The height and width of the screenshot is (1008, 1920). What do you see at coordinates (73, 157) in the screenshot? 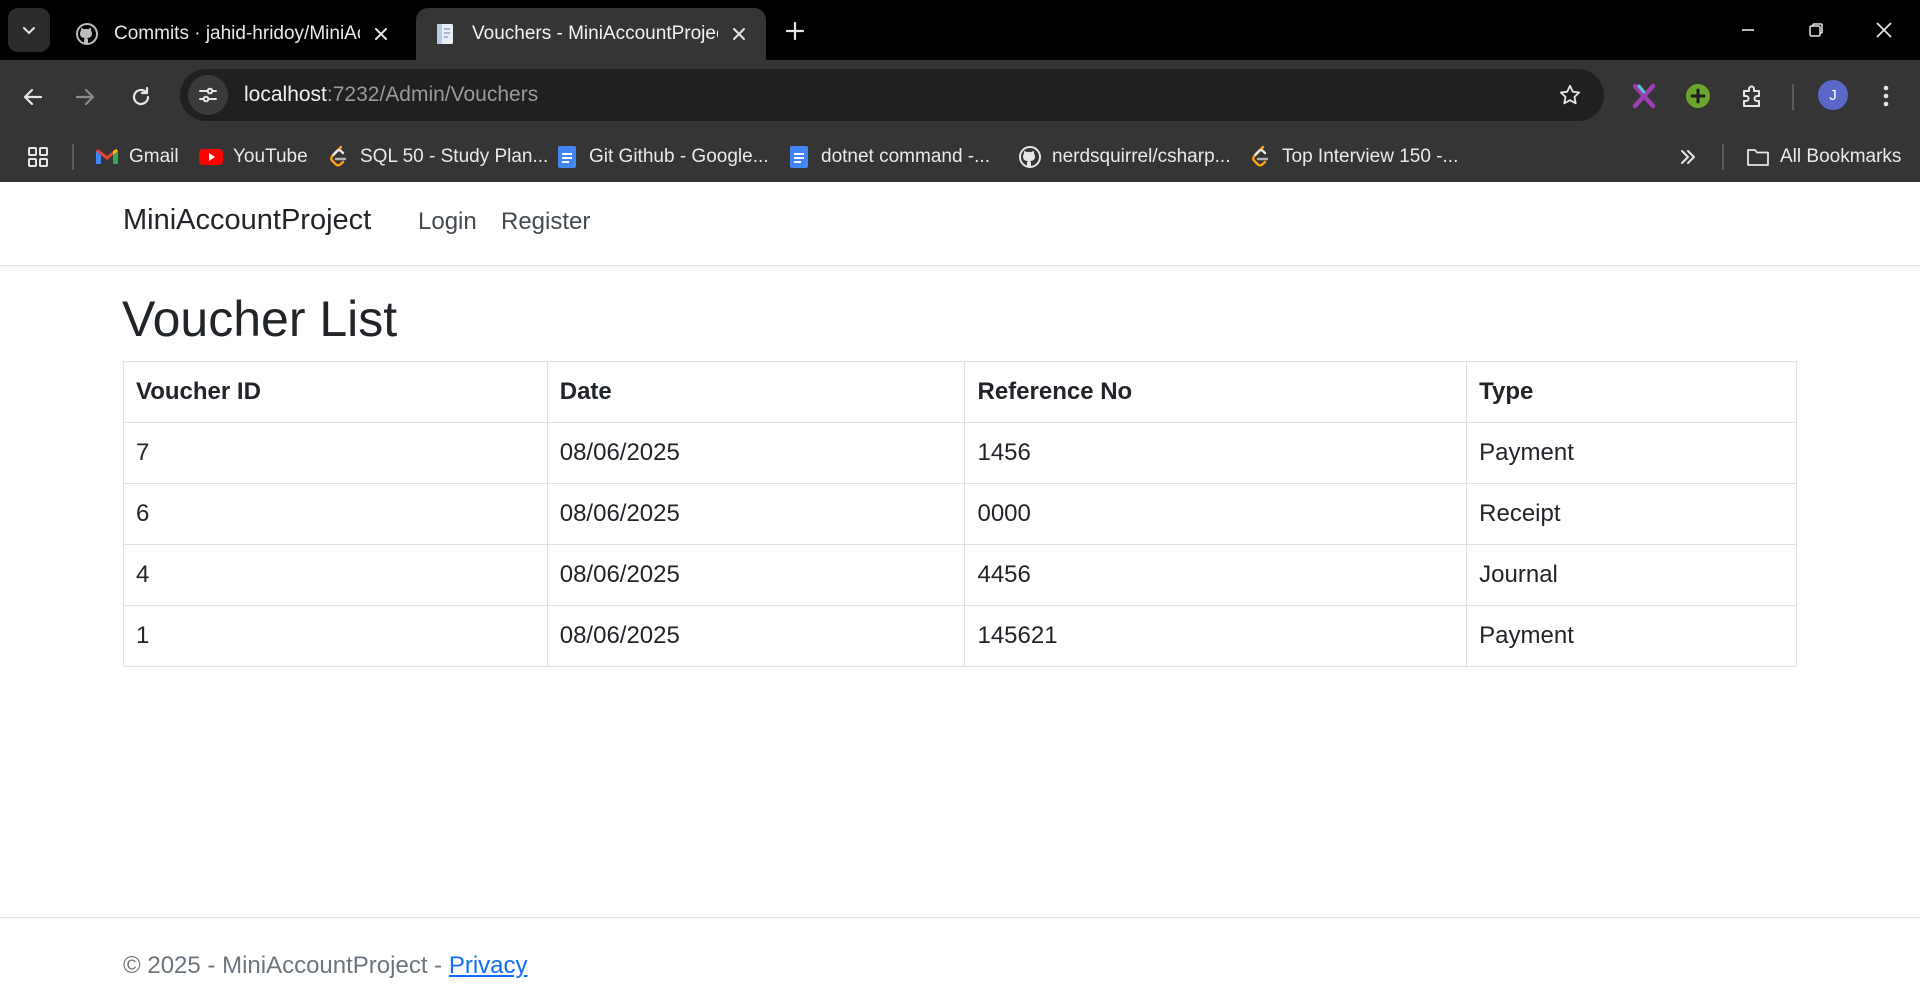
I see `bookmarks-divider` at bounding box center [73, 157].